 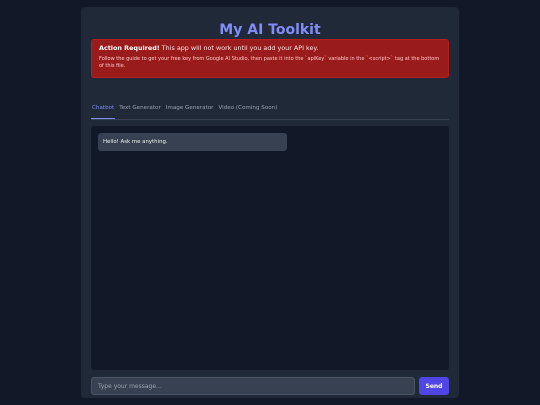 I want to click on alert-heading: Action Required!, so click(x=129, y=48).